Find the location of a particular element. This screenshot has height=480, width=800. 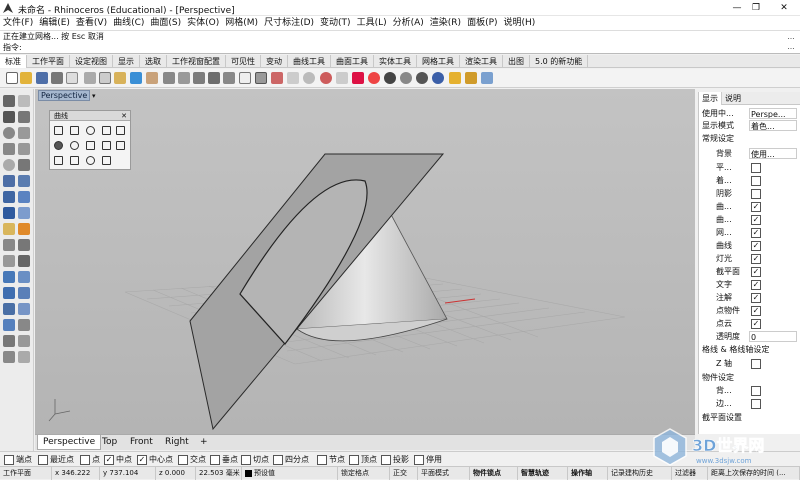

osnap-disable: 停用 is located at coordinates (428, 459).